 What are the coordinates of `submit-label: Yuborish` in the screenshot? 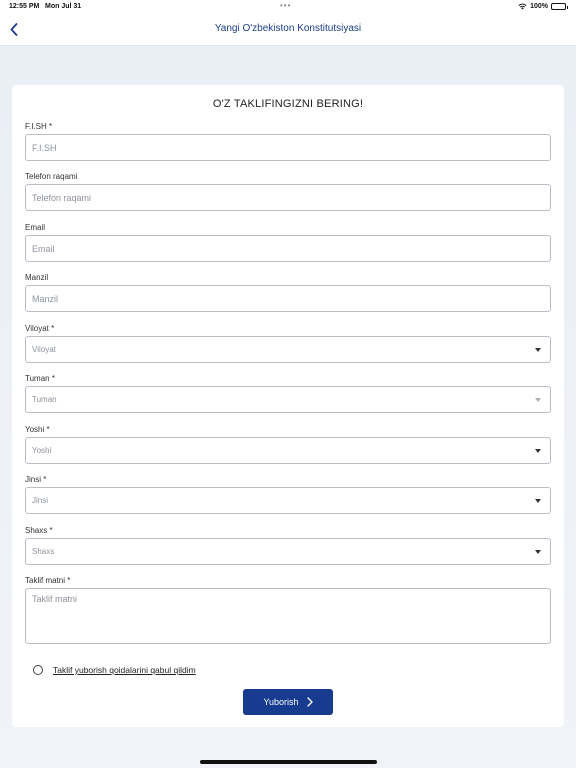 It's located at (281, 702).